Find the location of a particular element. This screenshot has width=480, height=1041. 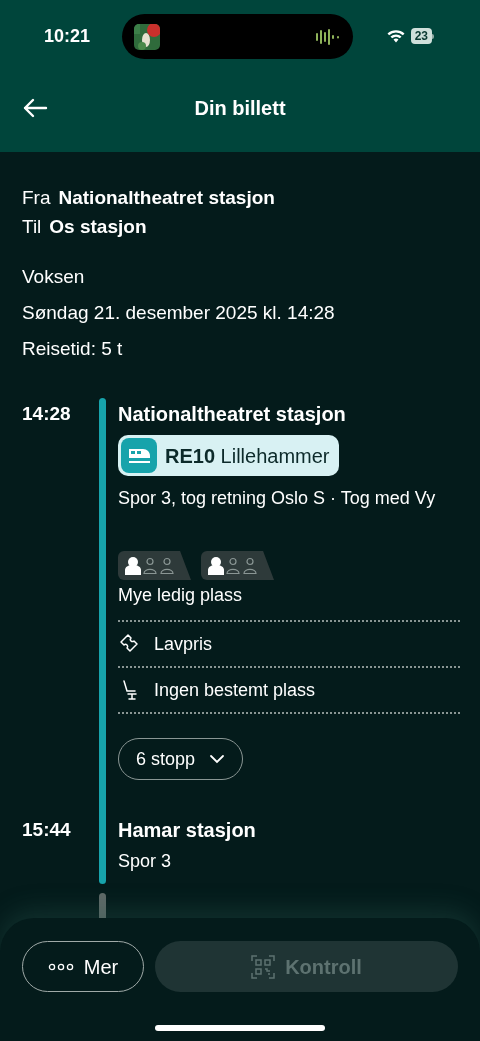

battery-level: 23 is located at coordinates (421, 36).